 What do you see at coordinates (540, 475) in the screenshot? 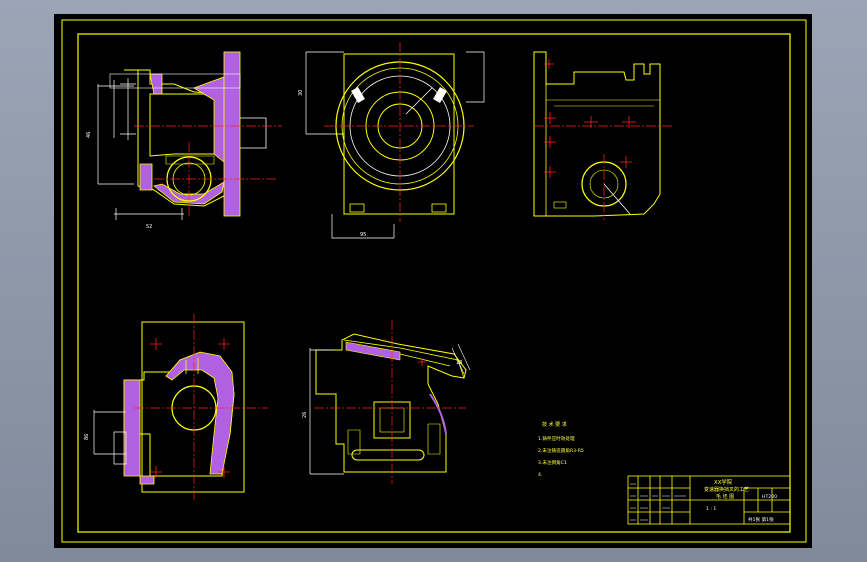
I see `tech-req-line: 4.` at bounding box center [540, 475].